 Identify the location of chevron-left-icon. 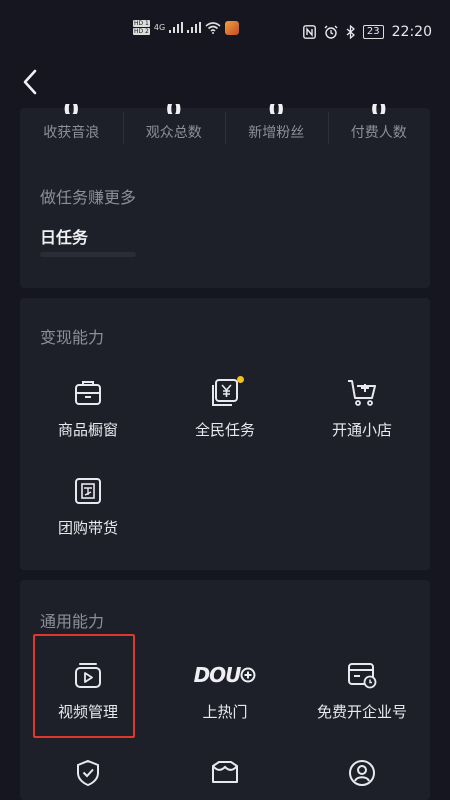
(30, 82).